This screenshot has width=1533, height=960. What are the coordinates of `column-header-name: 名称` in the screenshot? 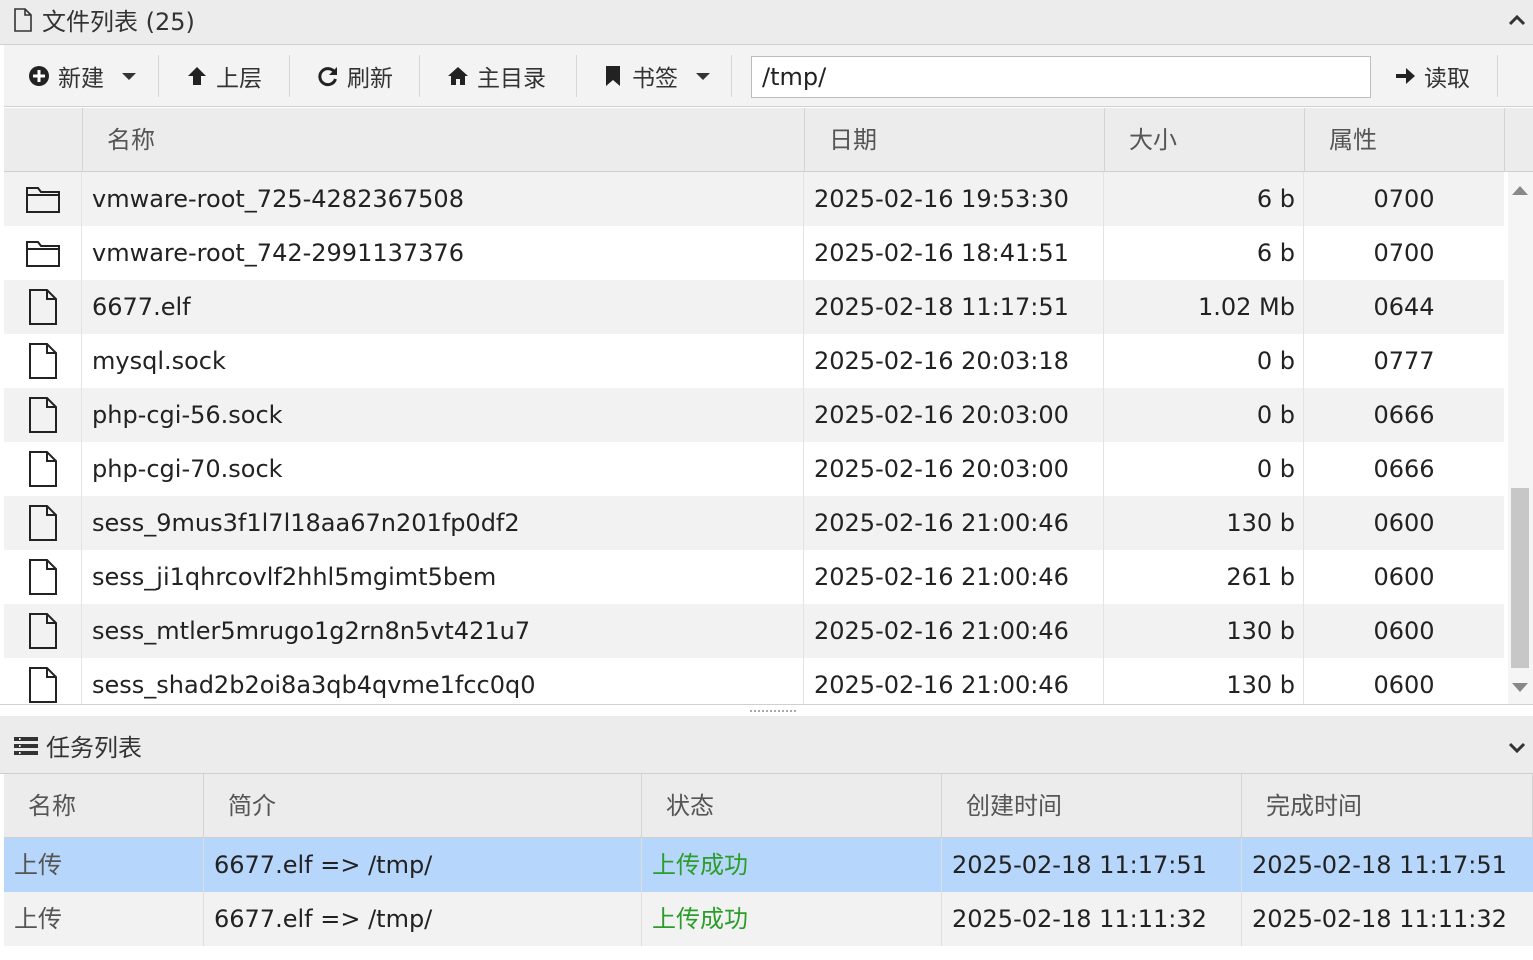 It's located at (444, 140).